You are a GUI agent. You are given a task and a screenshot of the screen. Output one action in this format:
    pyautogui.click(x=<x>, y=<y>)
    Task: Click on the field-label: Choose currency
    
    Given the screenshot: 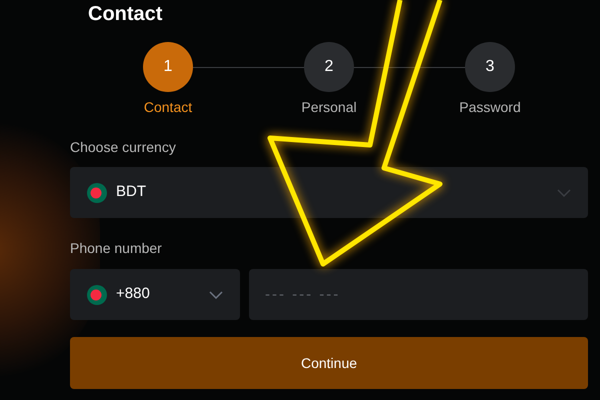 What is the action you would take?
    pyautogui.click(x=123, y=147)
    